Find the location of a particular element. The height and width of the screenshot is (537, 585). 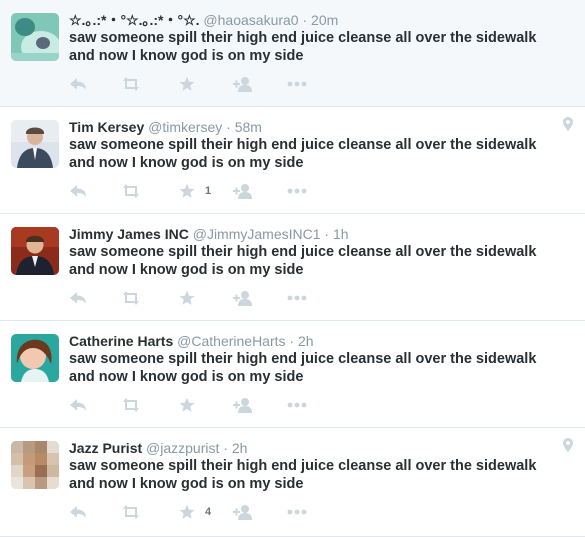

user-name: ☆.｡.:*・°☆.｡.:*・°☆. is located at coordinates (134, 20).